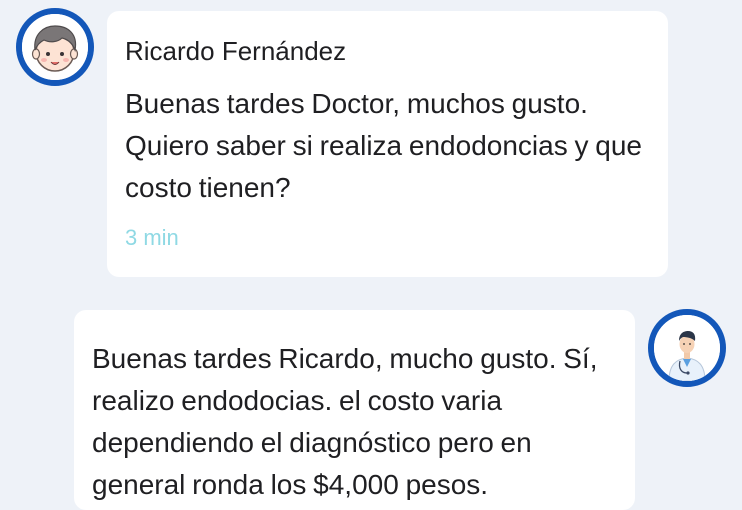 The height and width of the screenshot is (510, 742). I want to click on sender-name: Ricardo Fernández, so click(236, 51).